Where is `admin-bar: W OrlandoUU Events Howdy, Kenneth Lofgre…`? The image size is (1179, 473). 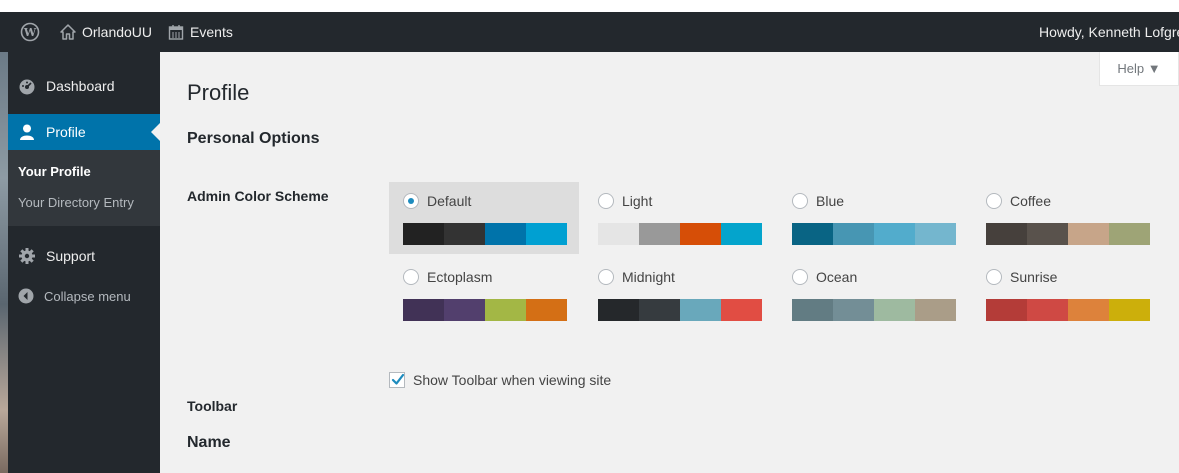
admin-bar: W OrlandoUU Events Howdy, Kenneth Lofgre… is located at coordinates (589, 32).